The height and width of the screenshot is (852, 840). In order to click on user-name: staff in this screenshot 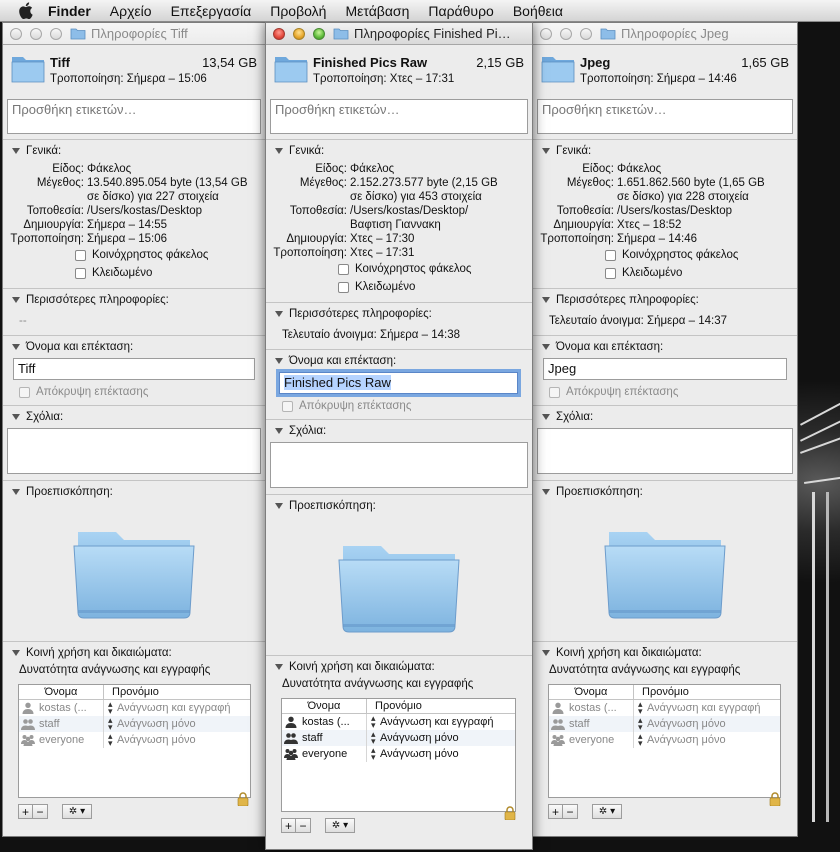, I will do `click(49, 724)`.